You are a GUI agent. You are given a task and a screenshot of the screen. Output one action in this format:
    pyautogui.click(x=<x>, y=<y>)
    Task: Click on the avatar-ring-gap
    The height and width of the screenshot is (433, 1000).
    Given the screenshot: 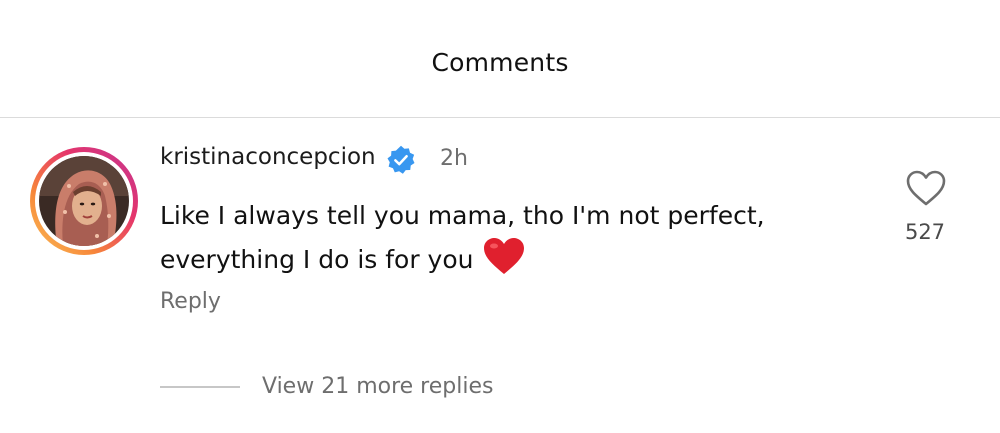 What is the action you would take?
    pyautogui.click(x=84, y=201)
    